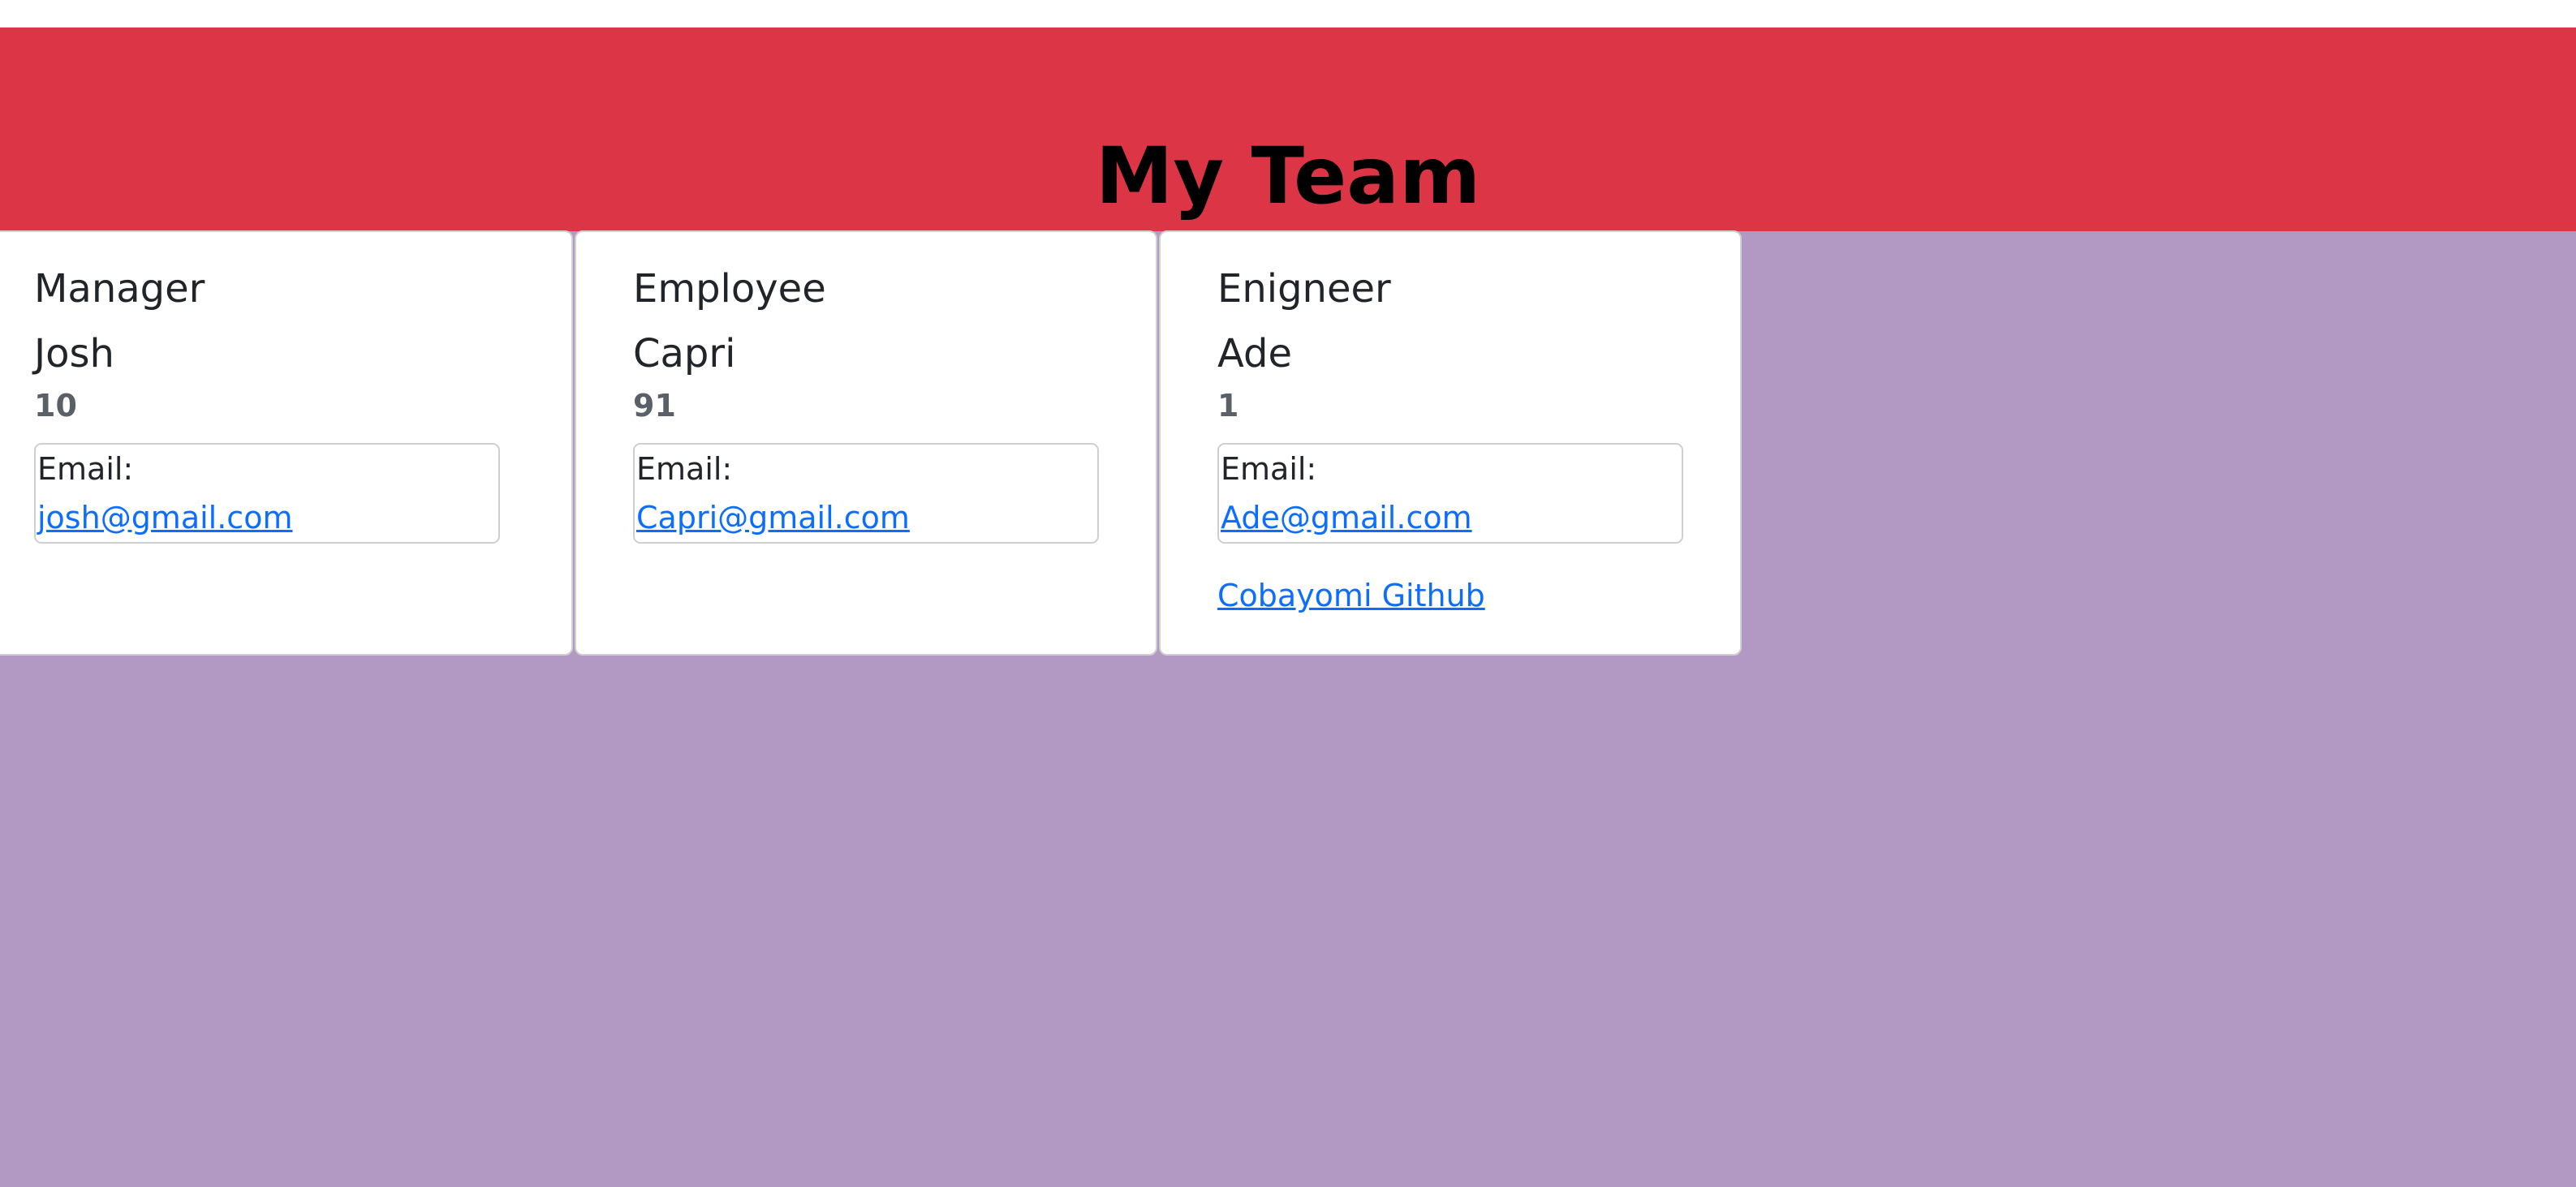 The image size is (2576, 1187). What do you see at coordinates (1450, 494) in the screenshot?
I see `email-box: Email: Ade@gmail.com` at bounding box center [1450, 494].